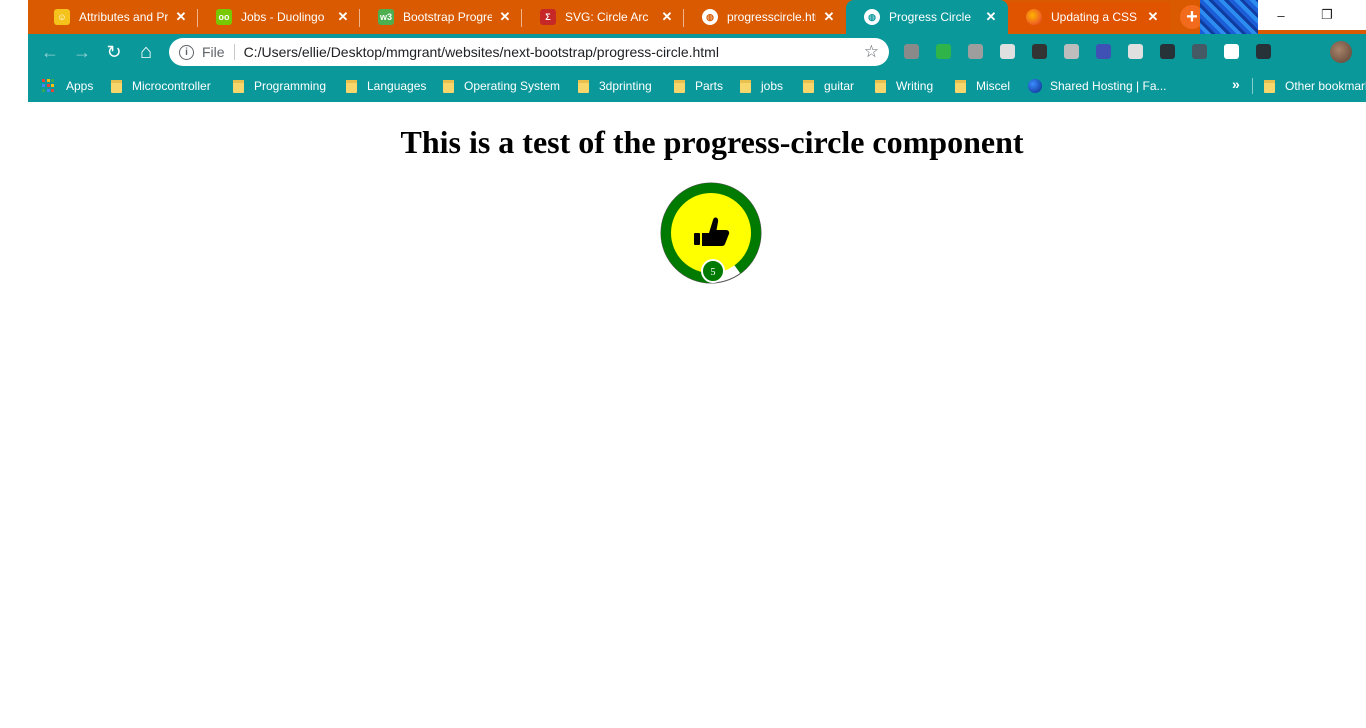 The image size is (1366, 728). I want to click on star-icon: ☆, so click(871, 52).